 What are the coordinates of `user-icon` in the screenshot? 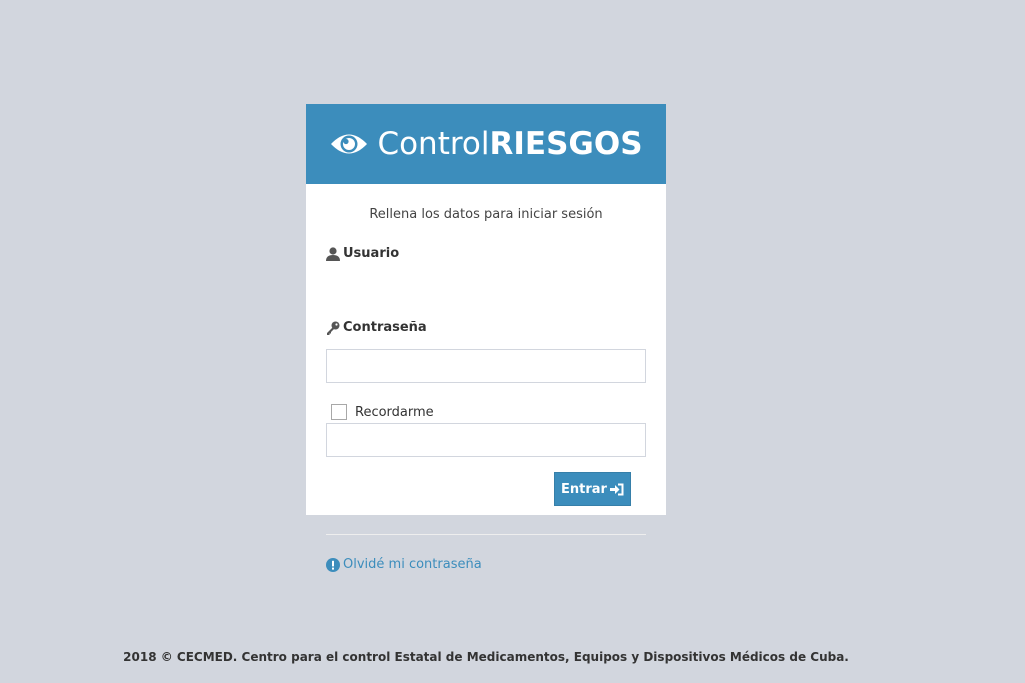 It's located at (333, 253).